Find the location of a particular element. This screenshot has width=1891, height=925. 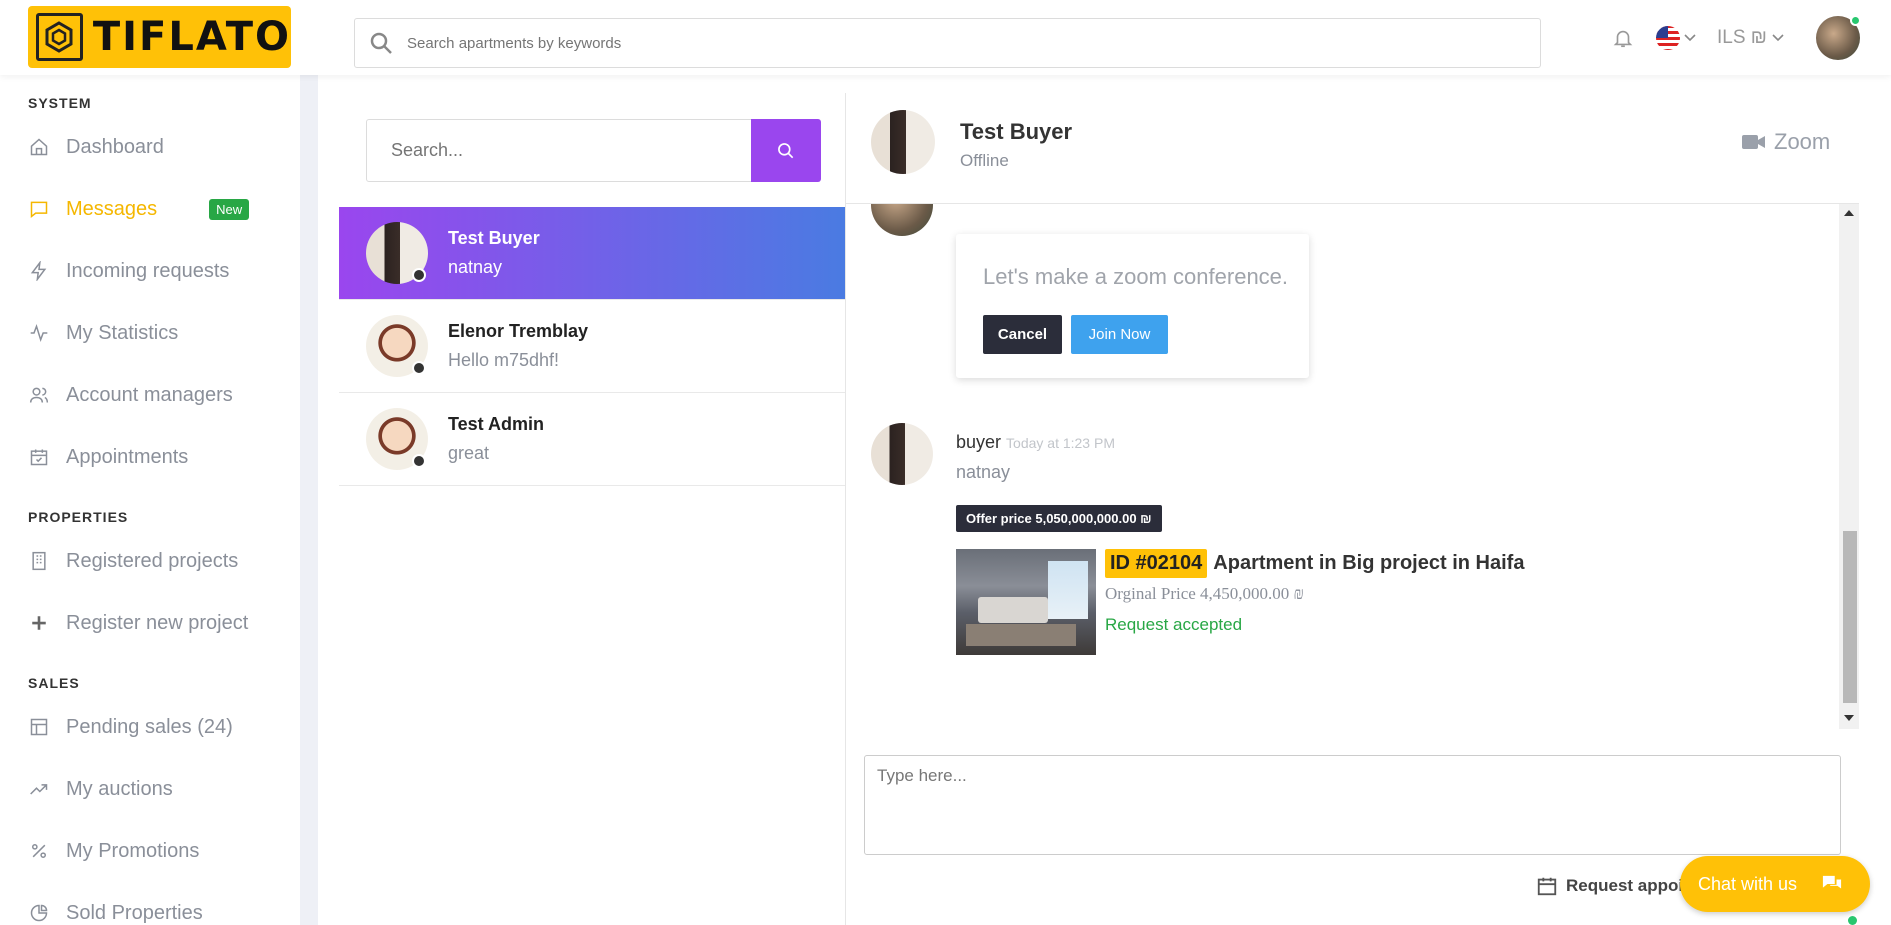

conversation-last-message: great is located at coordinates (469, 453).